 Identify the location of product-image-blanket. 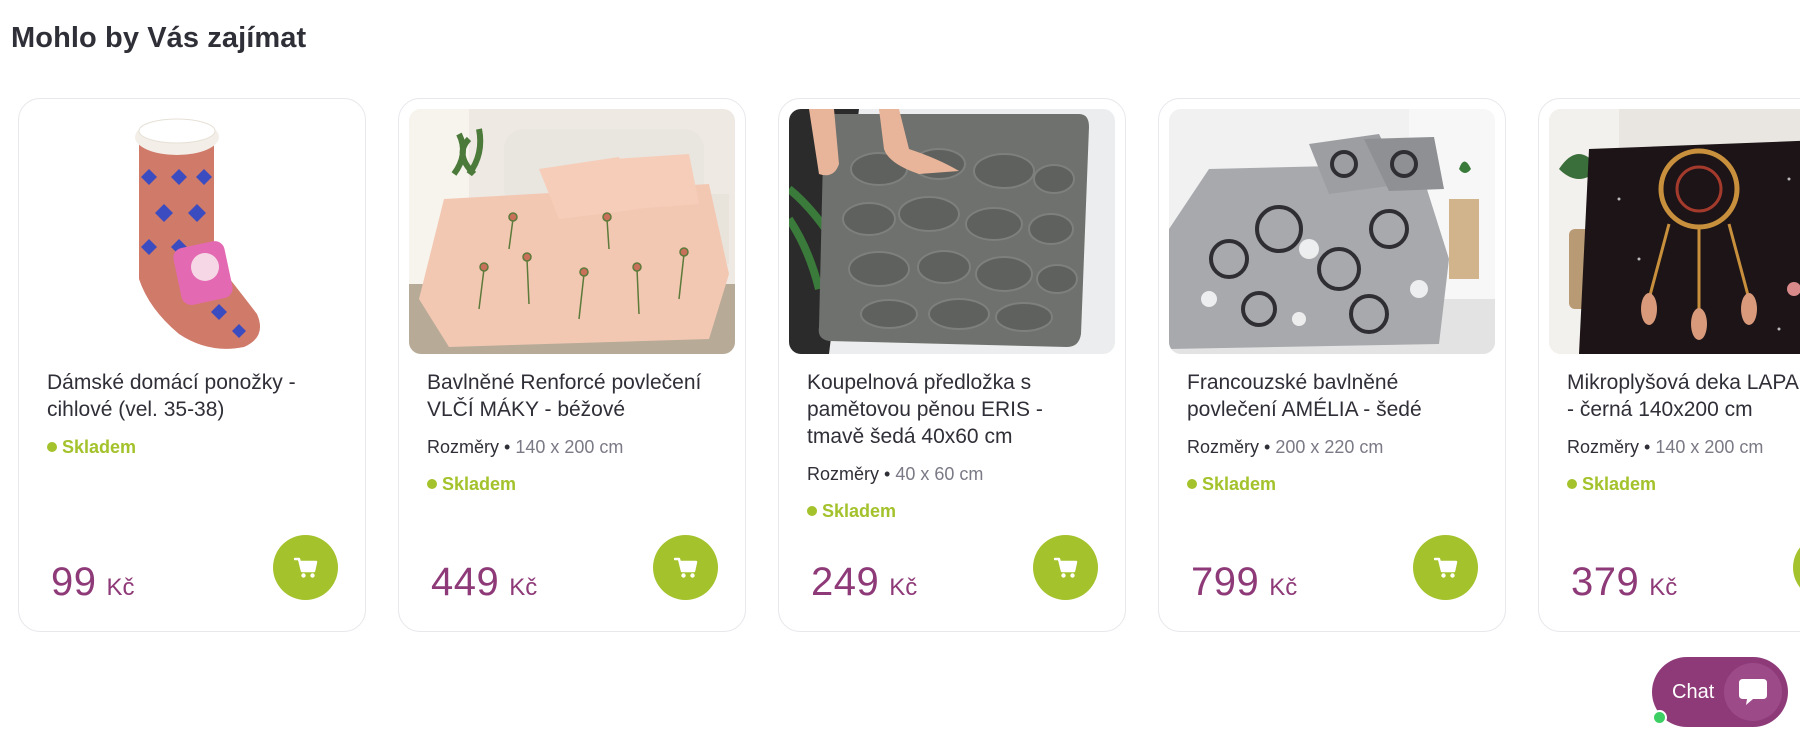
(1674, 231).